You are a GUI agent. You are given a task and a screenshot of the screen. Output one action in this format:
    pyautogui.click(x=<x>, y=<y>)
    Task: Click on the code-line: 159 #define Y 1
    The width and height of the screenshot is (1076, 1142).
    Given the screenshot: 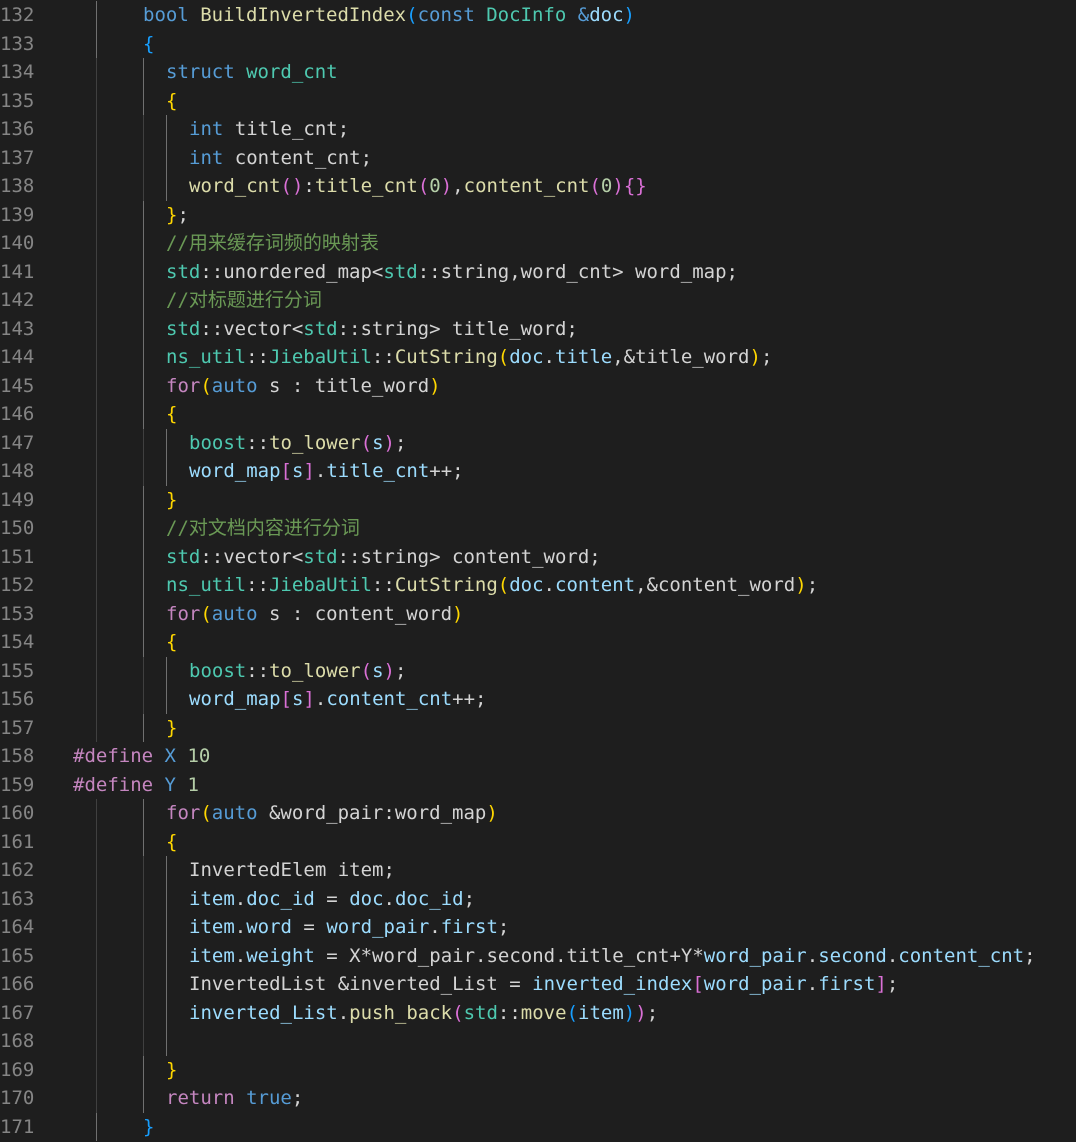 What is the action you would take?
    pyautogui.click(x=538, y=785)
    